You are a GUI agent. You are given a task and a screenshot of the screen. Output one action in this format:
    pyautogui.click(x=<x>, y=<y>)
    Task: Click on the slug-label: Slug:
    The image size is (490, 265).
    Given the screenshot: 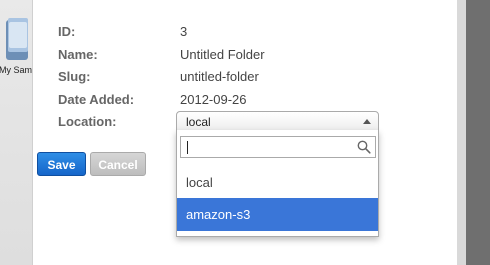 What is the action you would take?
    pyautogui.click(x=74, y=76)
    